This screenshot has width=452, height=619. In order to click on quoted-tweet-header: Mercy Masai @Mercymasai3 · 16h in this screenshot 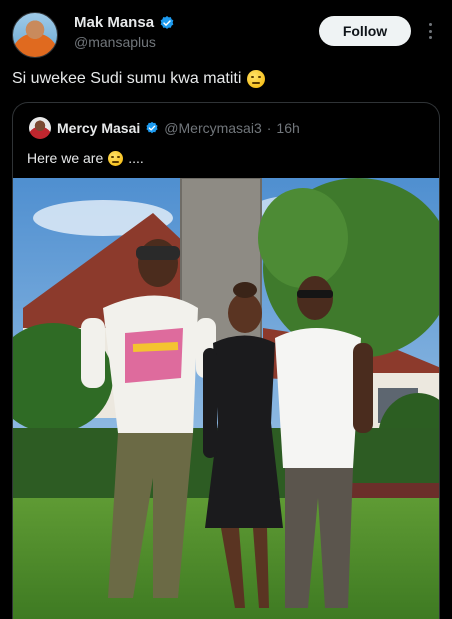, I will do `click(178, 128)`.